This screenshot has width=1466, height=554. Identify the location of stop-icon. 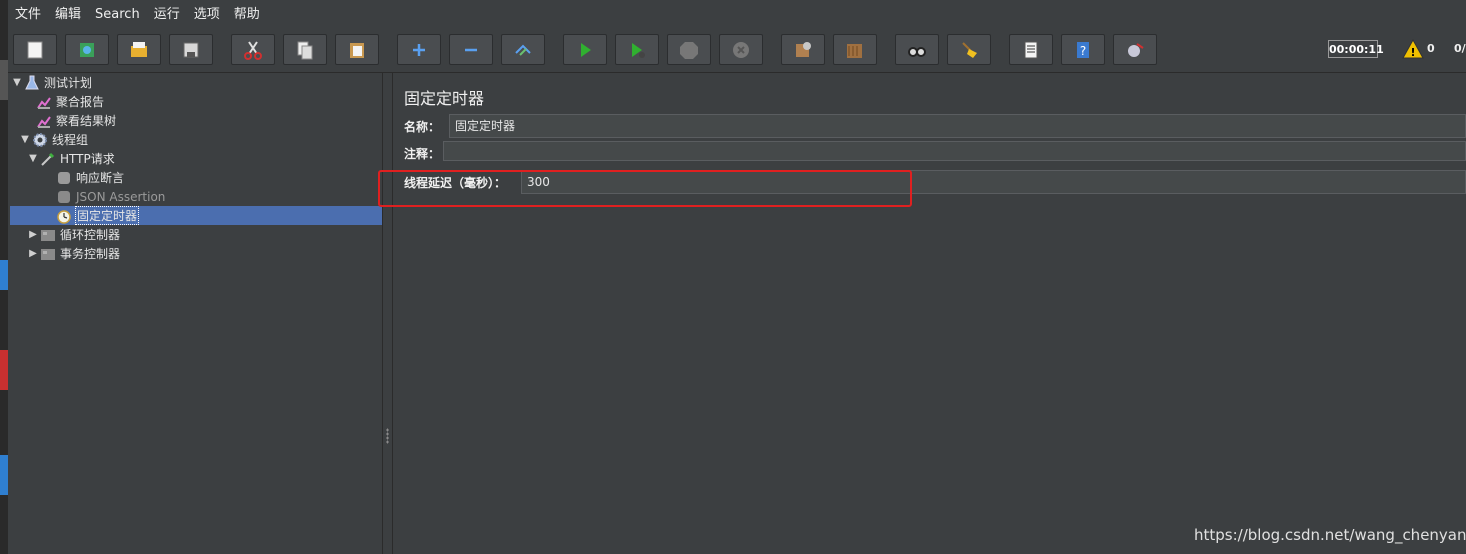
(689, 50).